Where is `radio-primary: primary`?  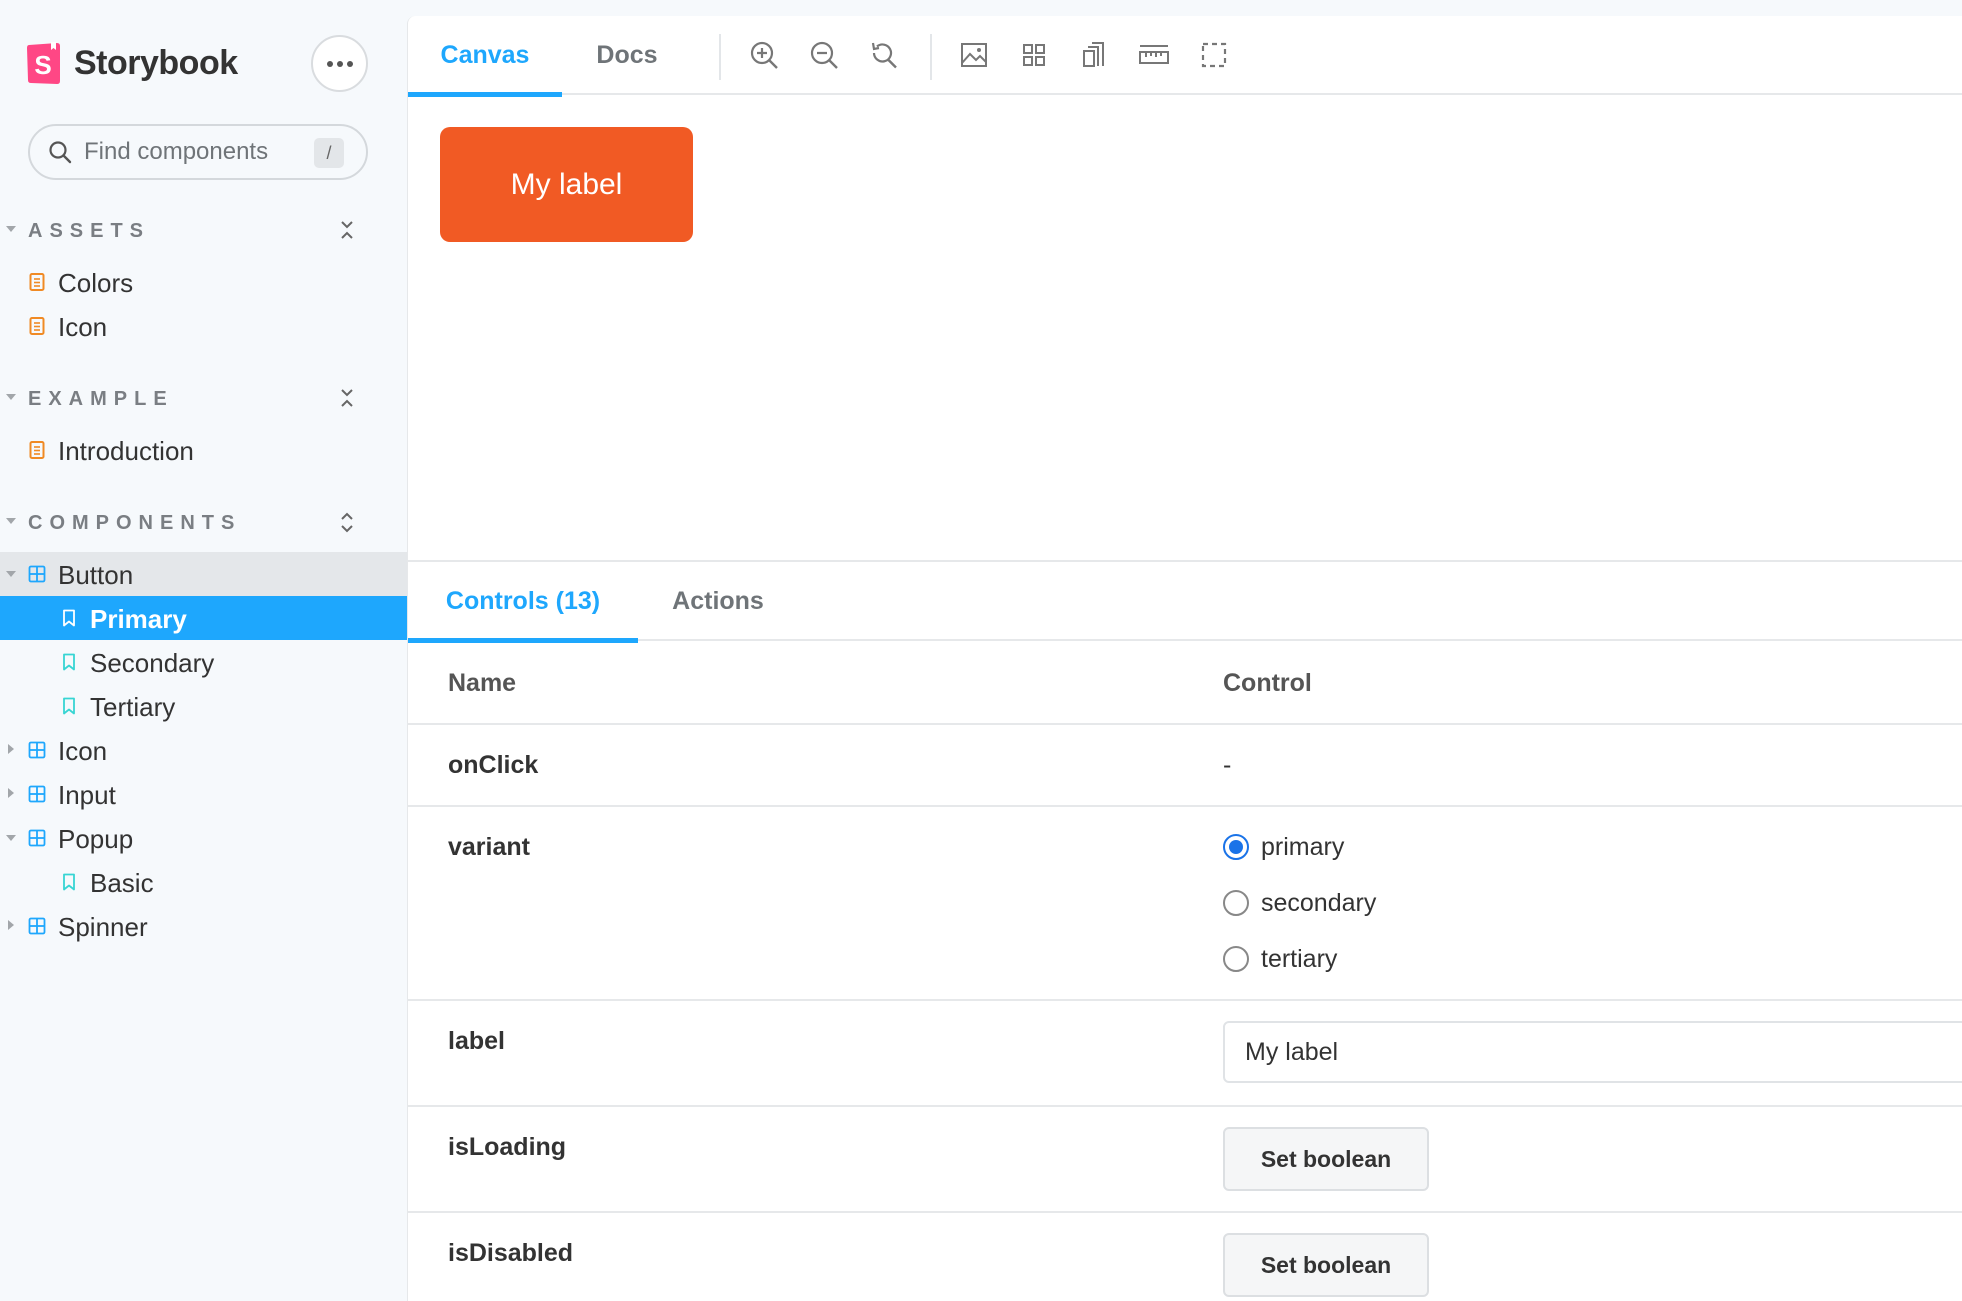 radio-primary: primary is located at coordinates (1283, 847).